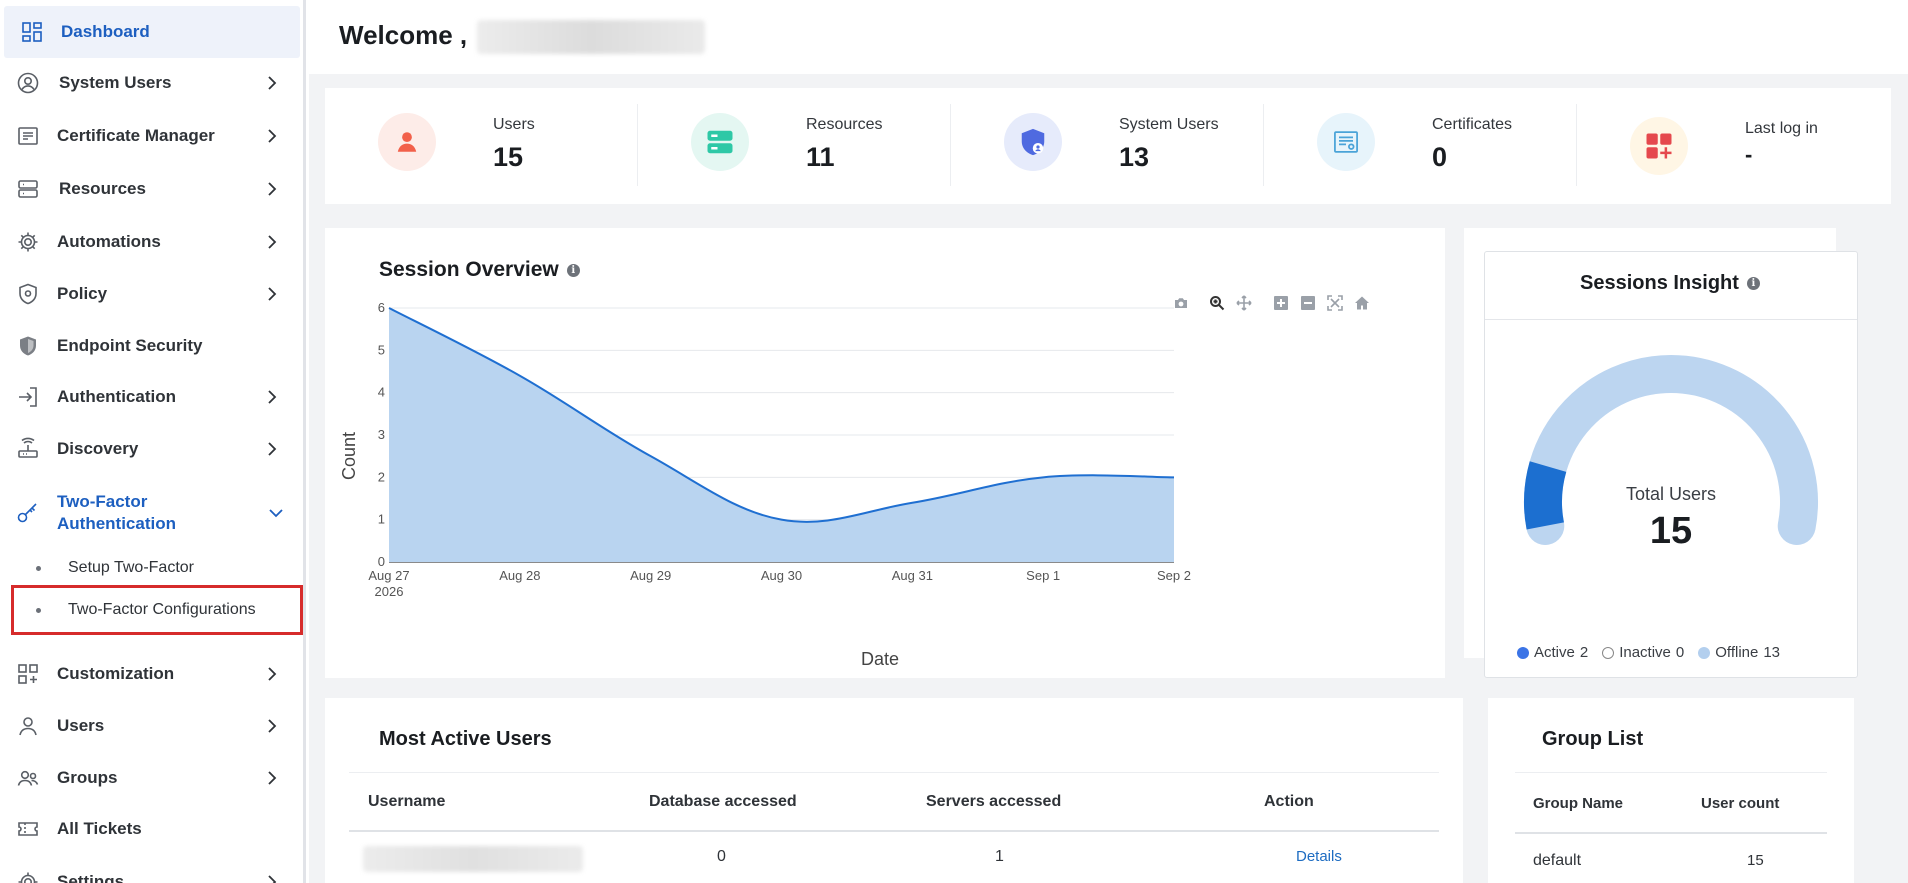  What do you see at coordinates (1781, 128) in the screenshot?
I see `stat-title: Last log in` at bounding box center [1781, 128].